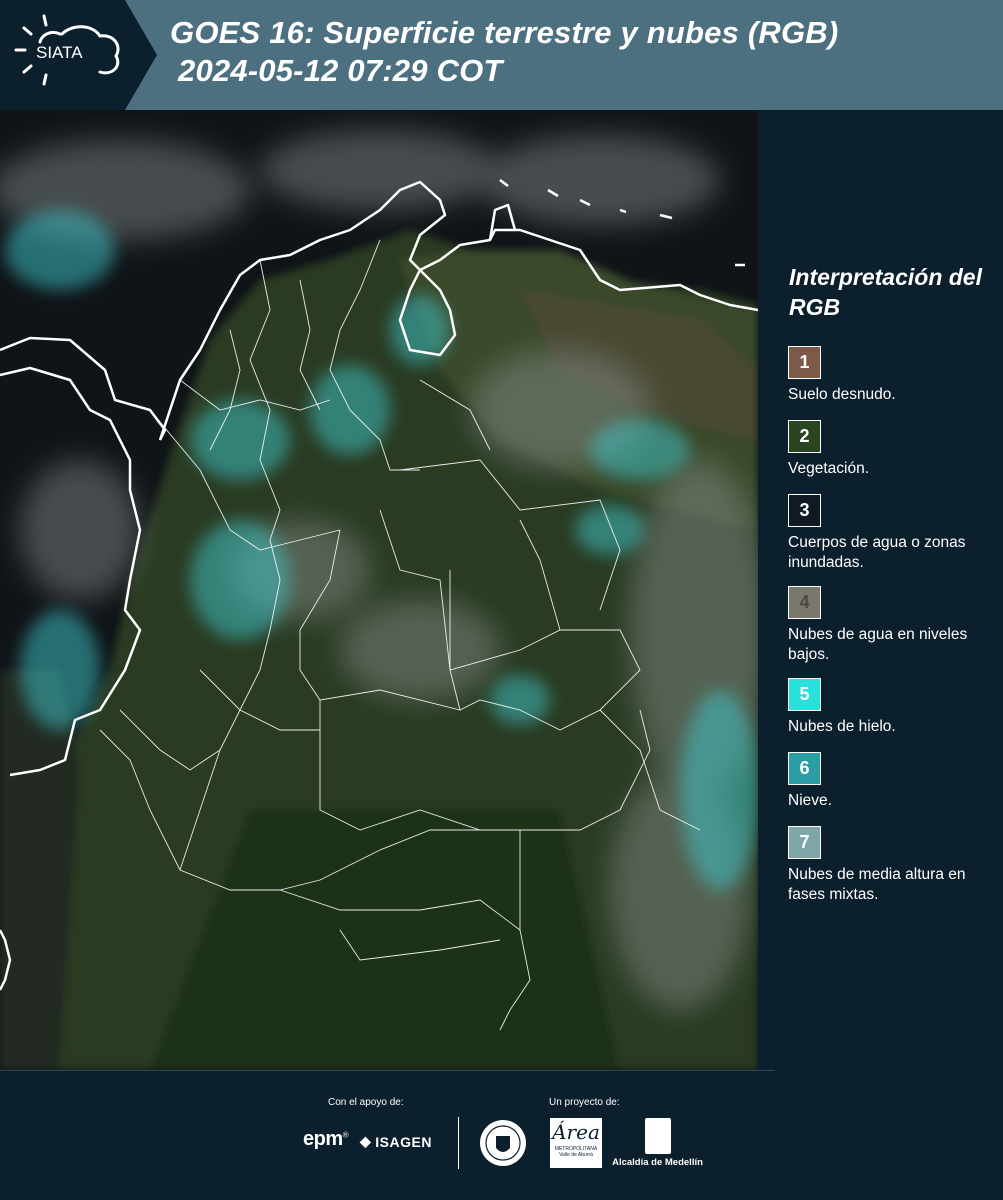 The image size is (1003, 1200). I want to click on legend-label-6: Nieve., so click(810, 800).